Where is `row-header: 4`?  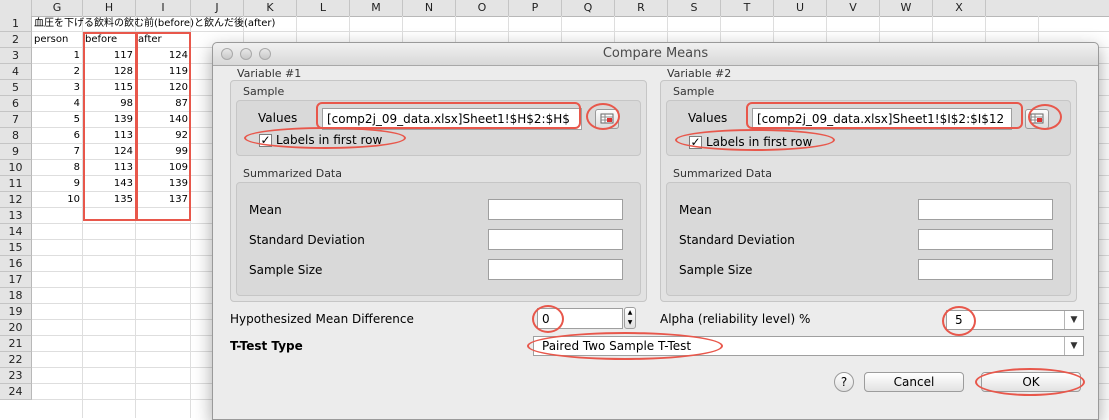
row-header: 4 is located at coordinates (16, 72).